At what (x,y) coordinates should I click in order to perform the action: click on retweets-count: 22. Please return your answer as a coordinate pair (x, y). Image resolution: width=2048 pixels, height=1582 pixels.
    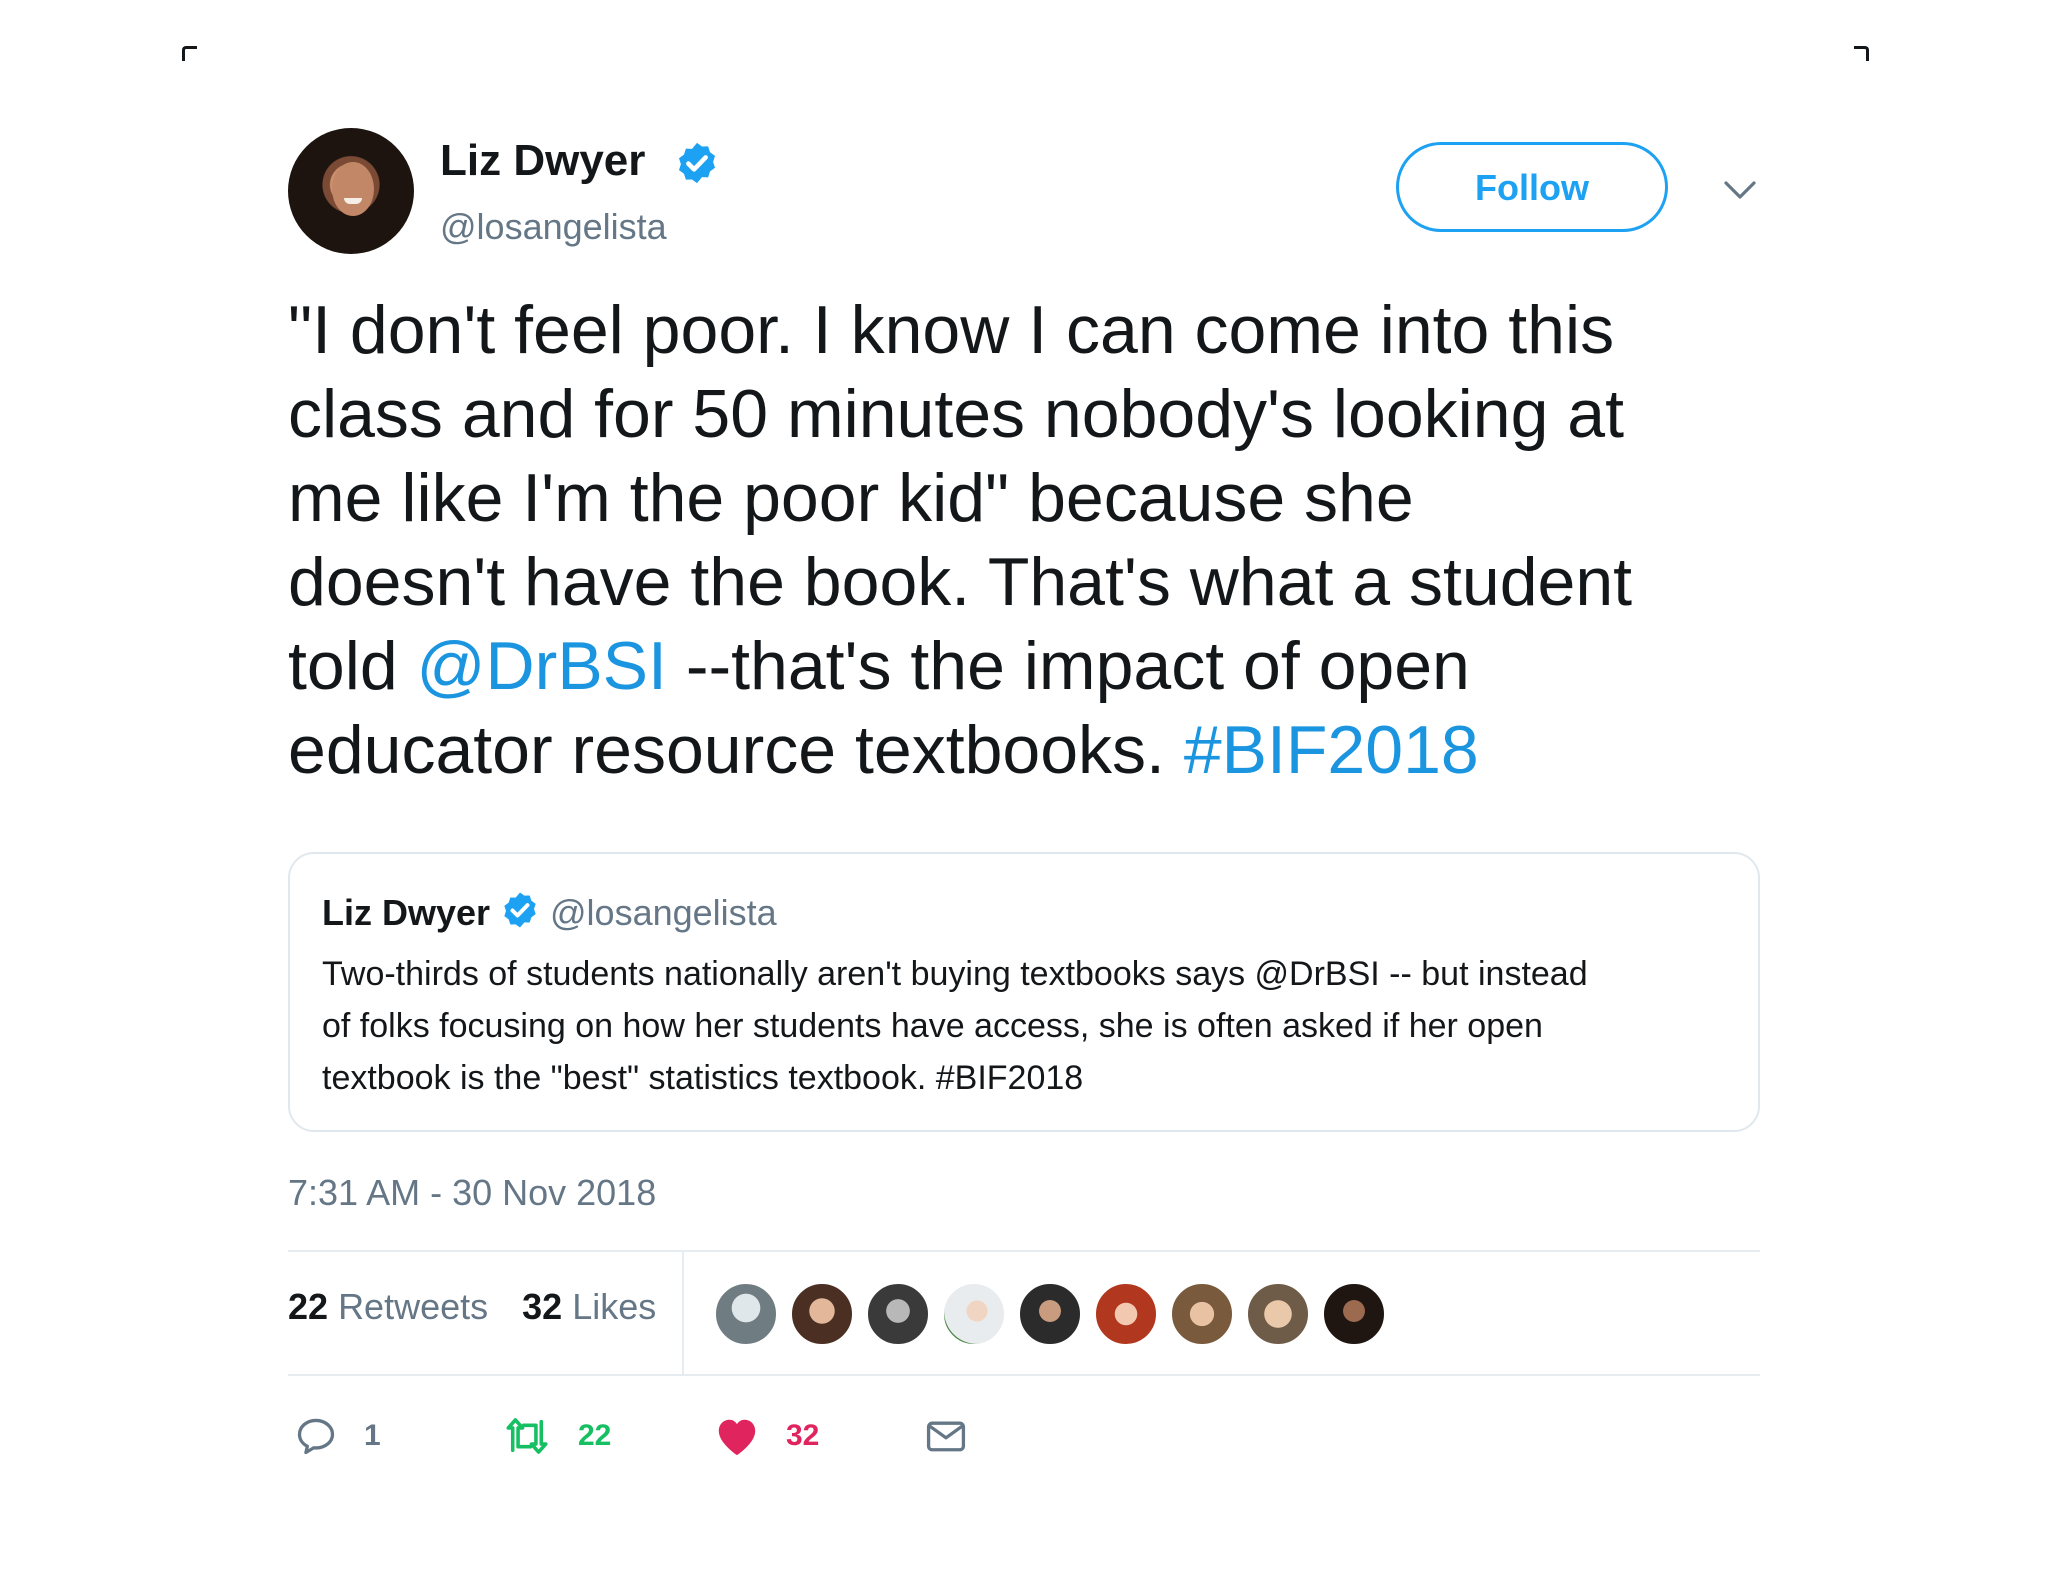
    Looking at the image, I should click on (308, 1306).